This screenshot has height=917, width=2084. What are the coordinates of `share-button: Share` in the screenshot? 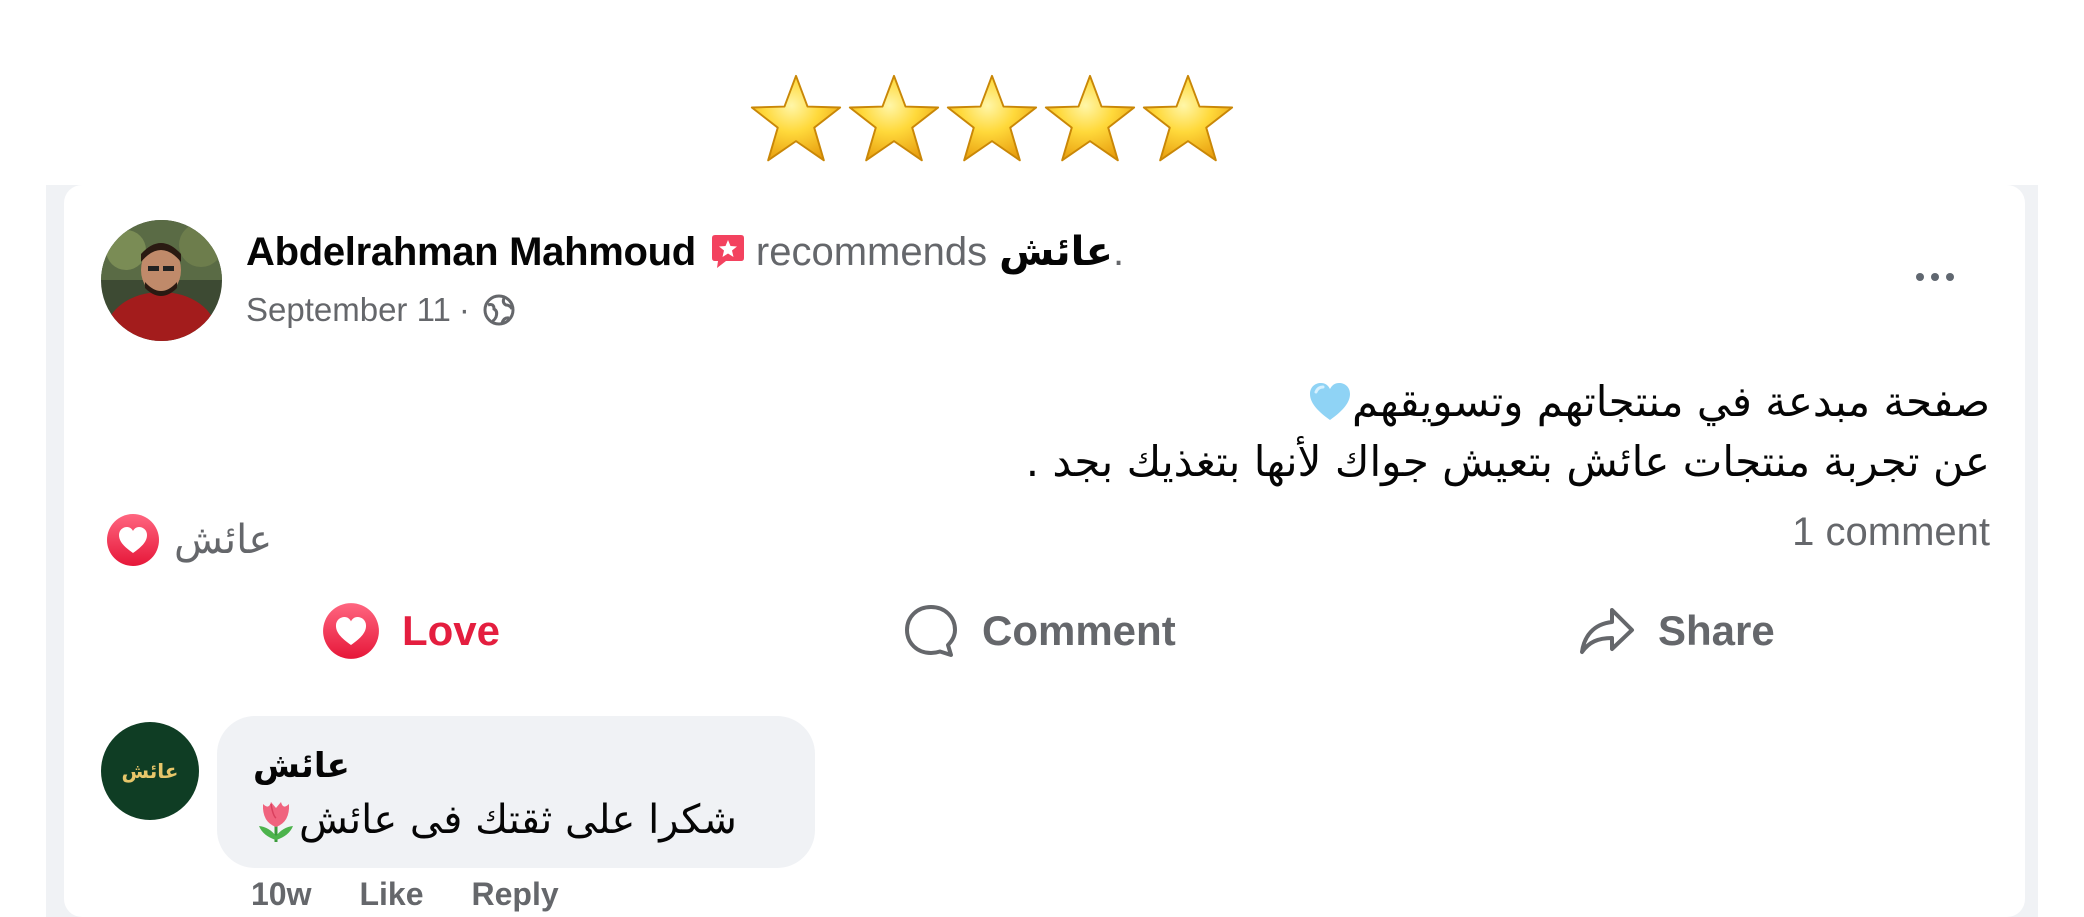 It's located at (1676, 631).